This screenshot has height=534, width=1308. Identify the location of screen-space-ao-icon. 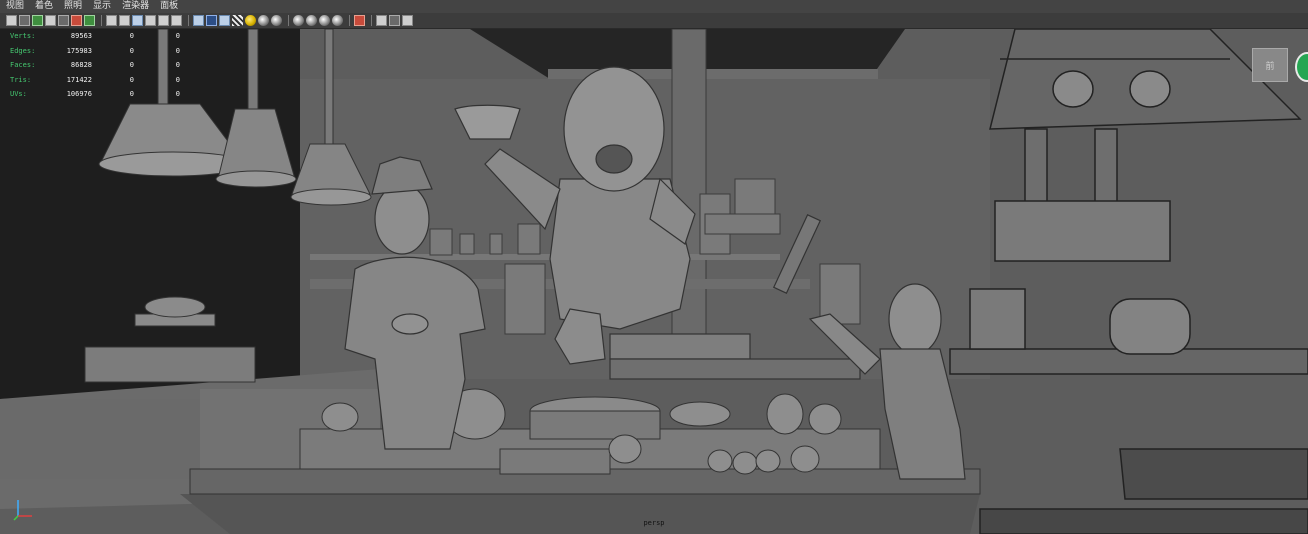
(276, 20).